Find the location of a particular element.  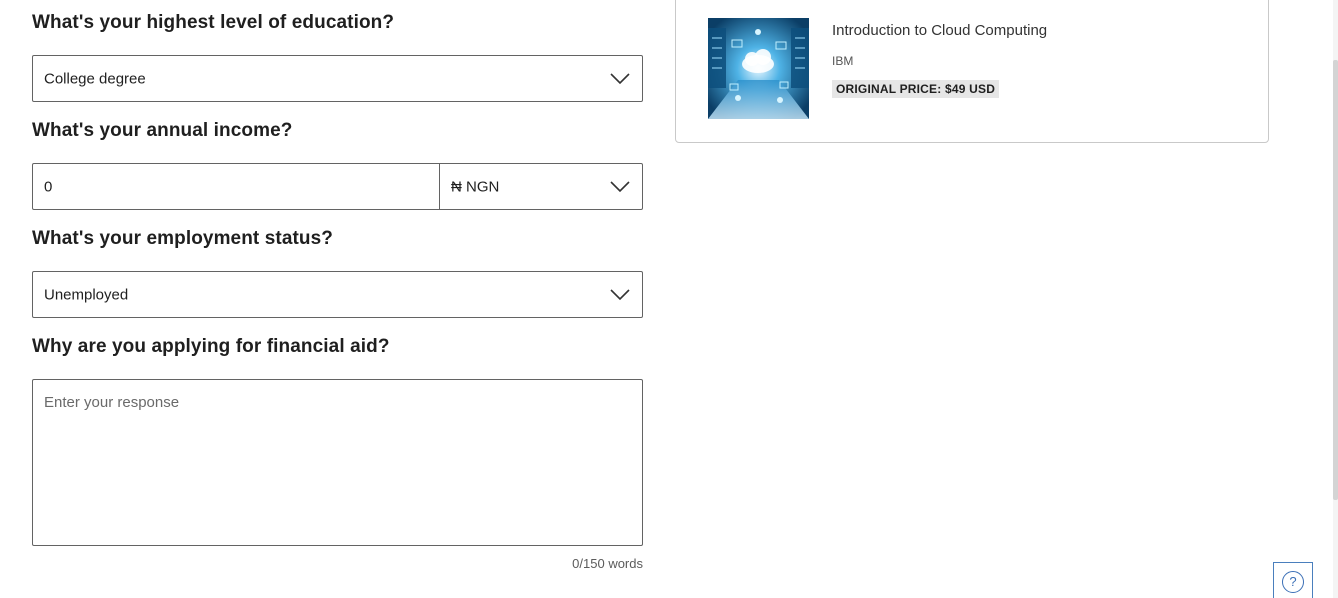

scrollbar-thumb is located at coordinates (1335, 280).